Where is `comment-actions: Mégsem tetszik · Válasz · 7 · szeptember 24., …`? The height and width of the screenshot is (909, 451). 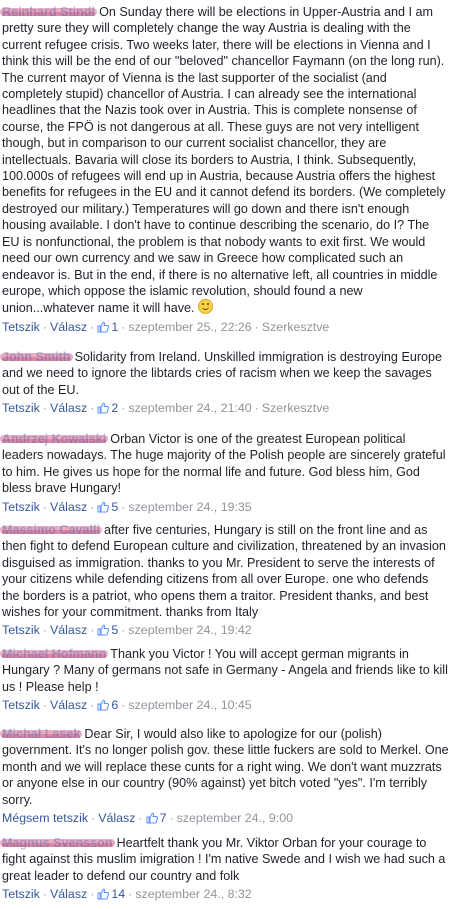 comment-actions: Mégsem tetszik · Válasz · 7 · szeptember 24., … is located at coordinates (148, 818).